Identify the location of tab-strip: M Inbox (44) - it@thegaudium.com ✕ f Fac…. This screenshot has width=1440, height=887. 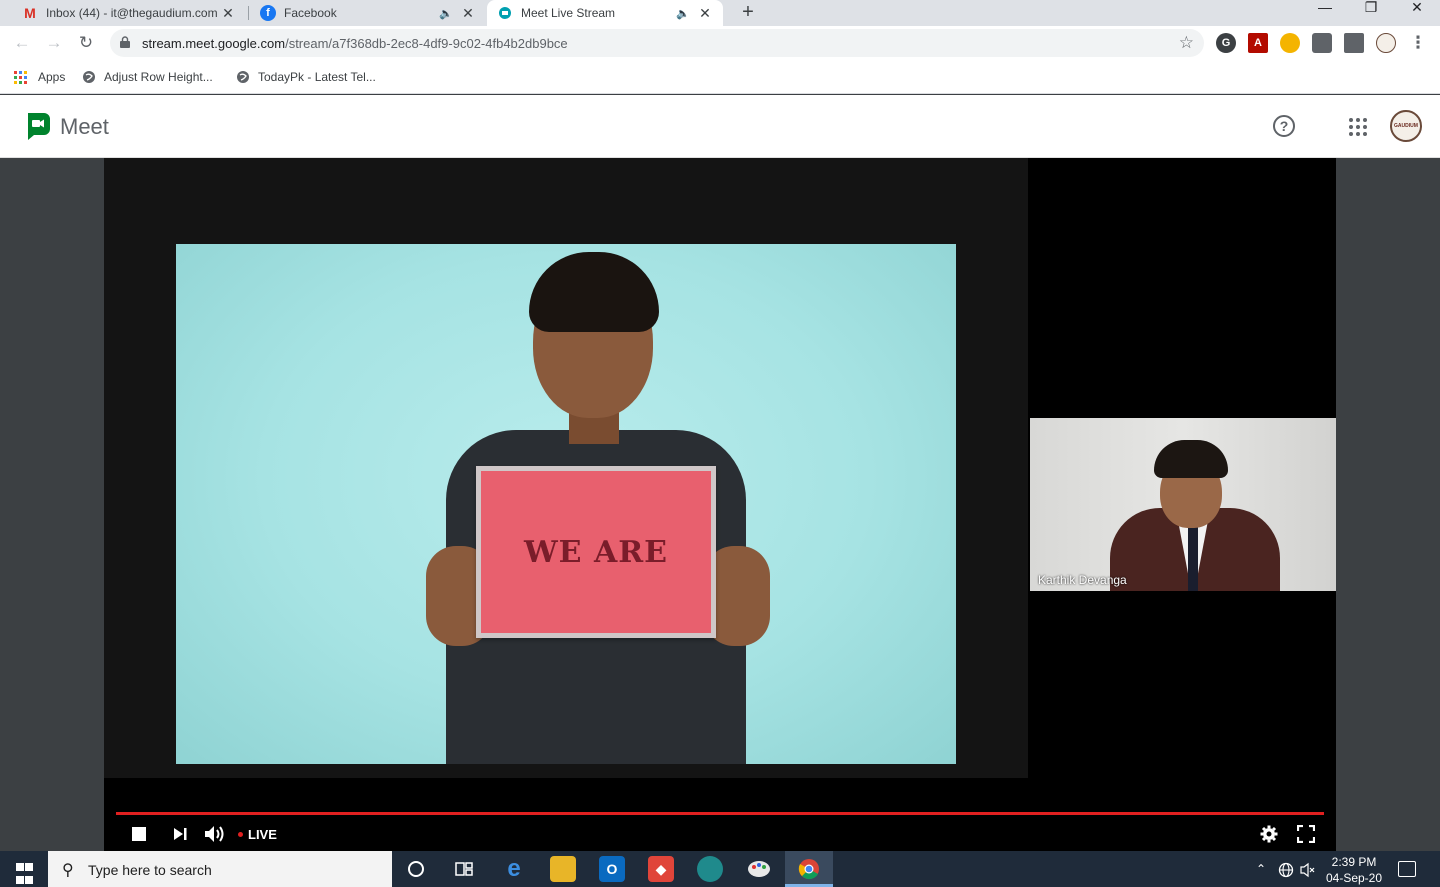
(720, 13).